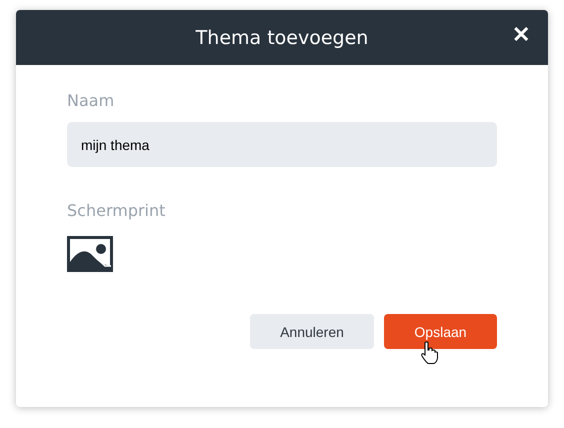 Image resolution: width=564 pixels, height=428 pixels. Describe the element at coordinates (521, 35) in the screenshot. I see `close-button: ✕` at that location.